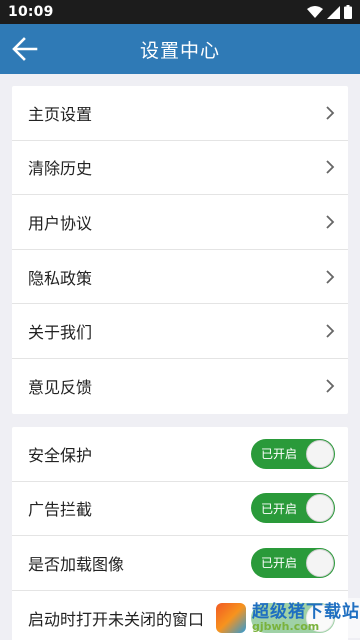 Image resolution: width=360 pixels, height=640 pixels. I want to click on menu-item-label: 隐私政策, so click(60, 278).